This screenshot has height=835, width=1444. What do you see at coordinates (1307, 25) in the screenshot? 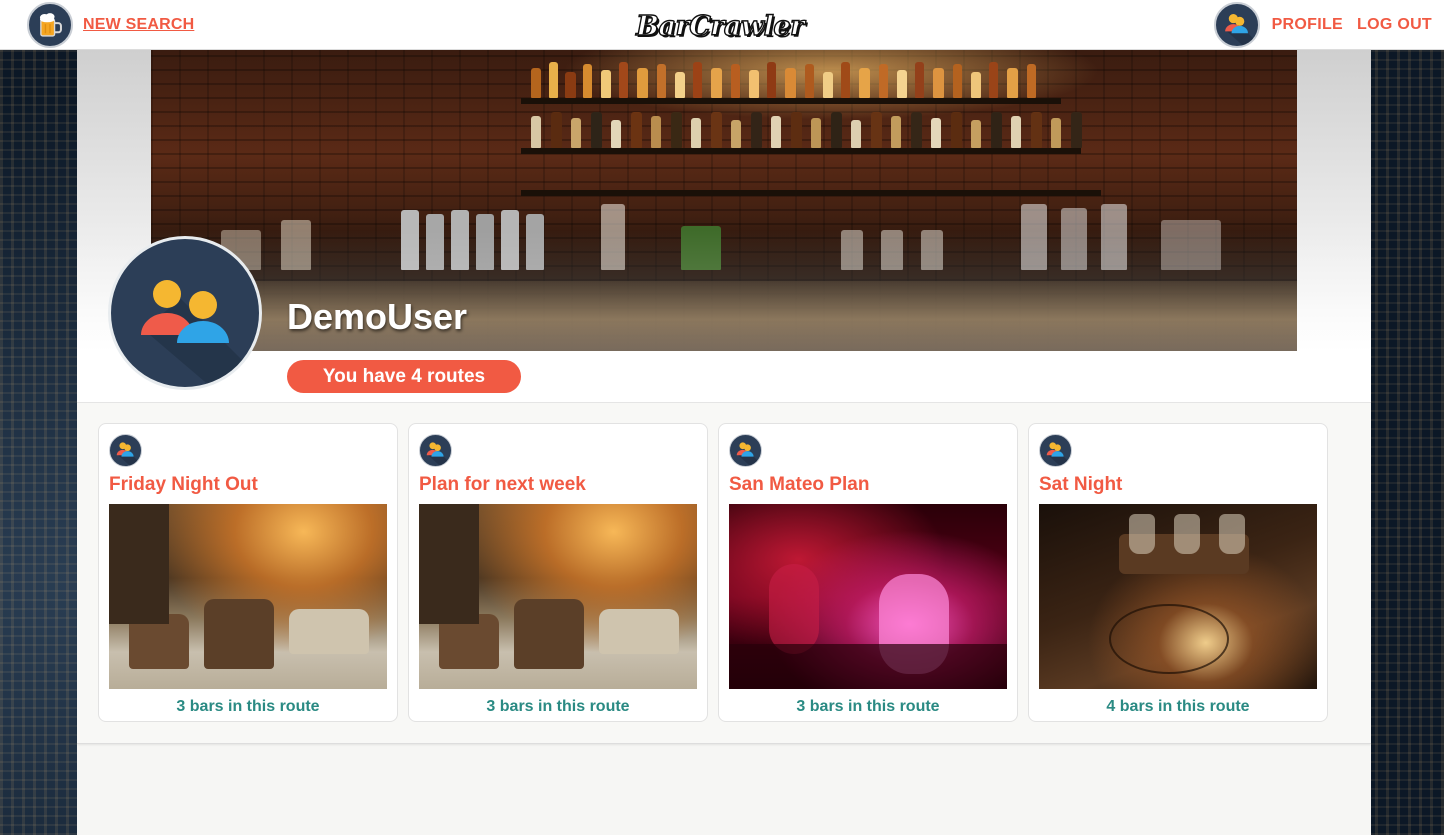
I see `profile-link: PROFILE` at bounding box center [1307, 25].